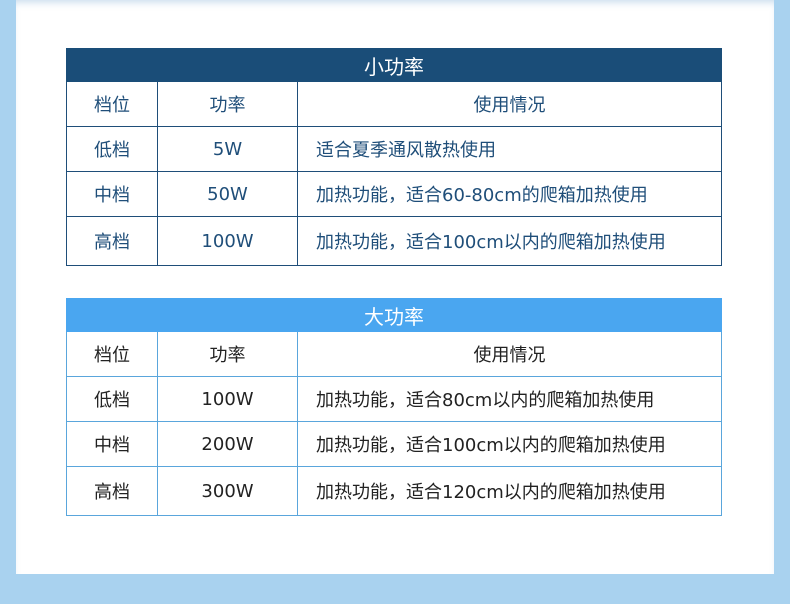 This screenshot has width=790, height=604. I want to click on table-row: 高档 100W 加热功能，适合100cm以内的爬箱加热使用, so click(394, 241).